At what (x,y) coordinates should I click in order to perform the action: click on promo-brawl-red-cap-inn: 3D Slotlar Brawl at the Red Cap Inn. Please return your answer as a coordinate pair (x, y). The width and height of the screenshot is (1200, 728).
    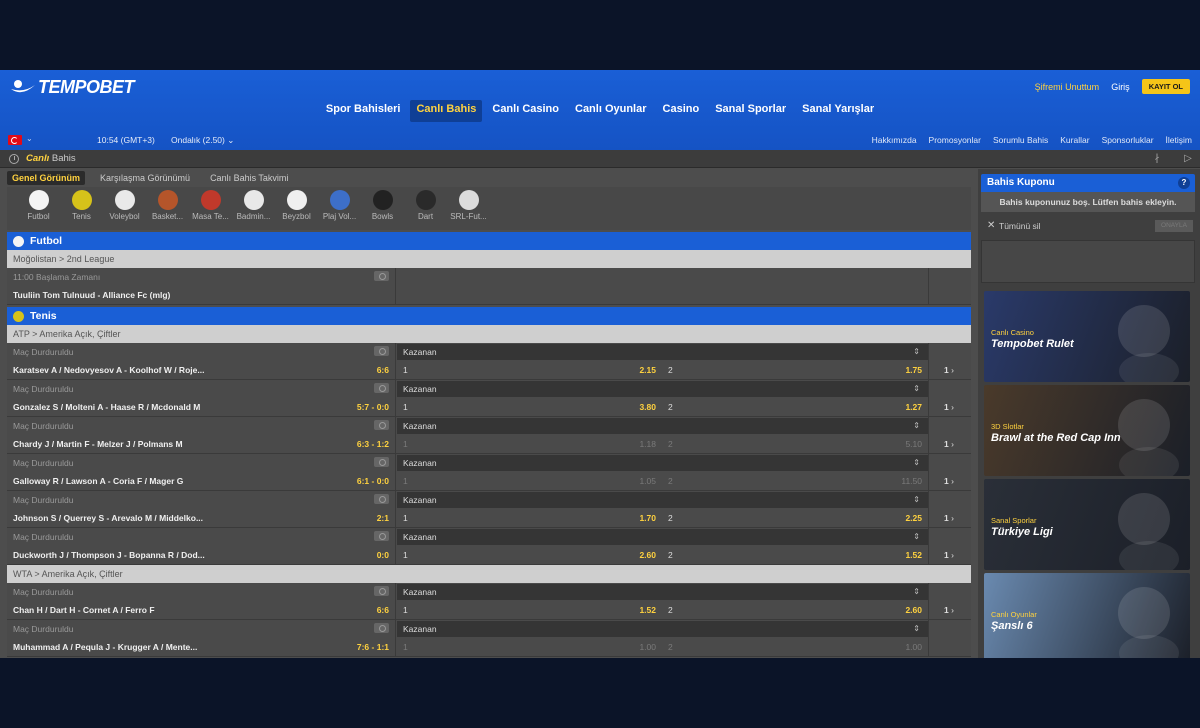
    Looking at the image, I should click on (1087, 430).